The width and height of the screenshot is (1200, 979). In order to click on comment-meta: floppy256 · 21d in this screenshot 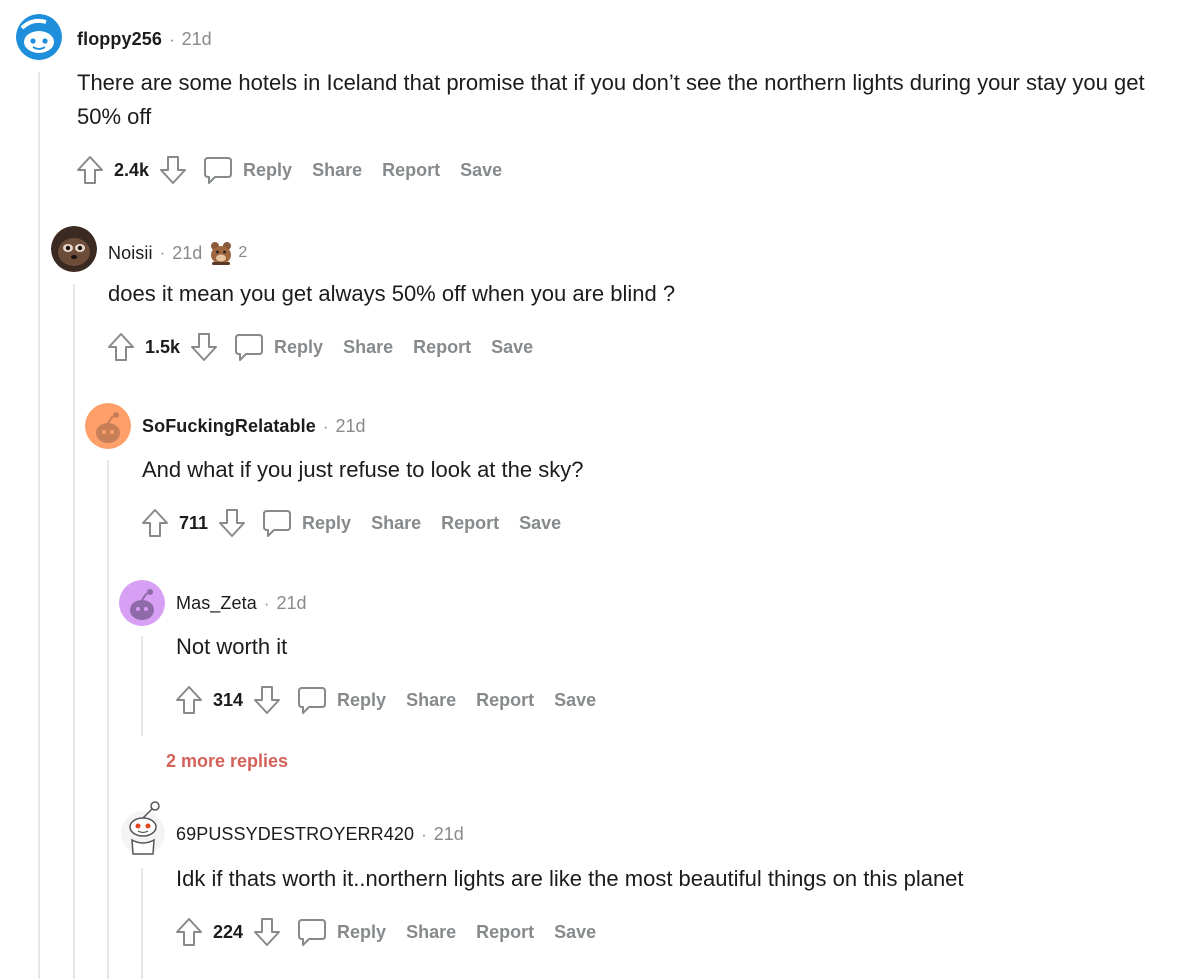, I will do `click(144, 39)`.